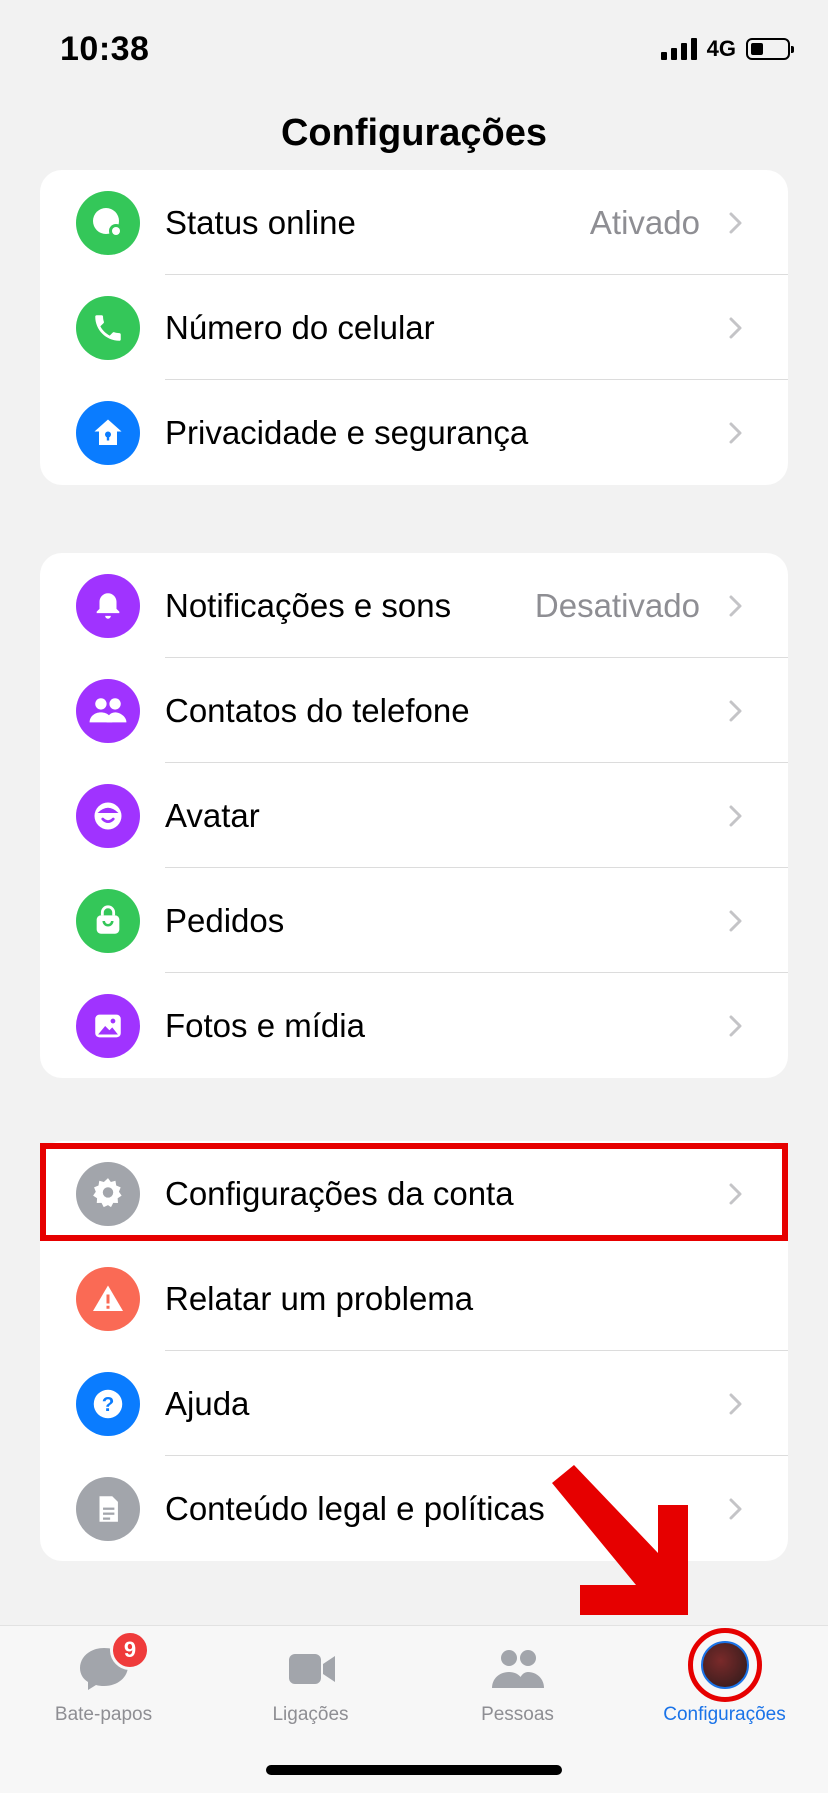 This screenshot has height=1793, width=828. Describe the element at coordinates (212, 815) in the screenshot. I see `row-label: Avatar` at that location.